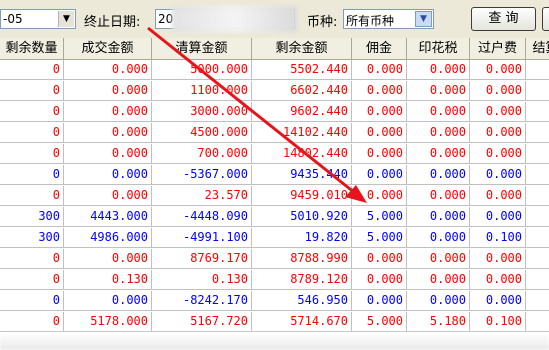 The image size is (549, 350). I want to click on table-row: 0 0.000 700.000 14802.440 0.000 0.000 0.000, so click(274, 154).